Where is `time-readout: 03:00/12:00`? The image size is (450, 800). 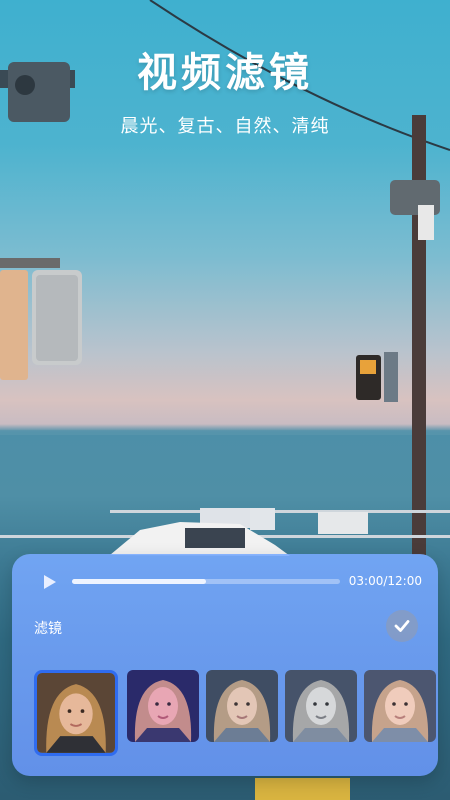 time-readout: 03:00/12:00 is located at coordinates (385, 581).